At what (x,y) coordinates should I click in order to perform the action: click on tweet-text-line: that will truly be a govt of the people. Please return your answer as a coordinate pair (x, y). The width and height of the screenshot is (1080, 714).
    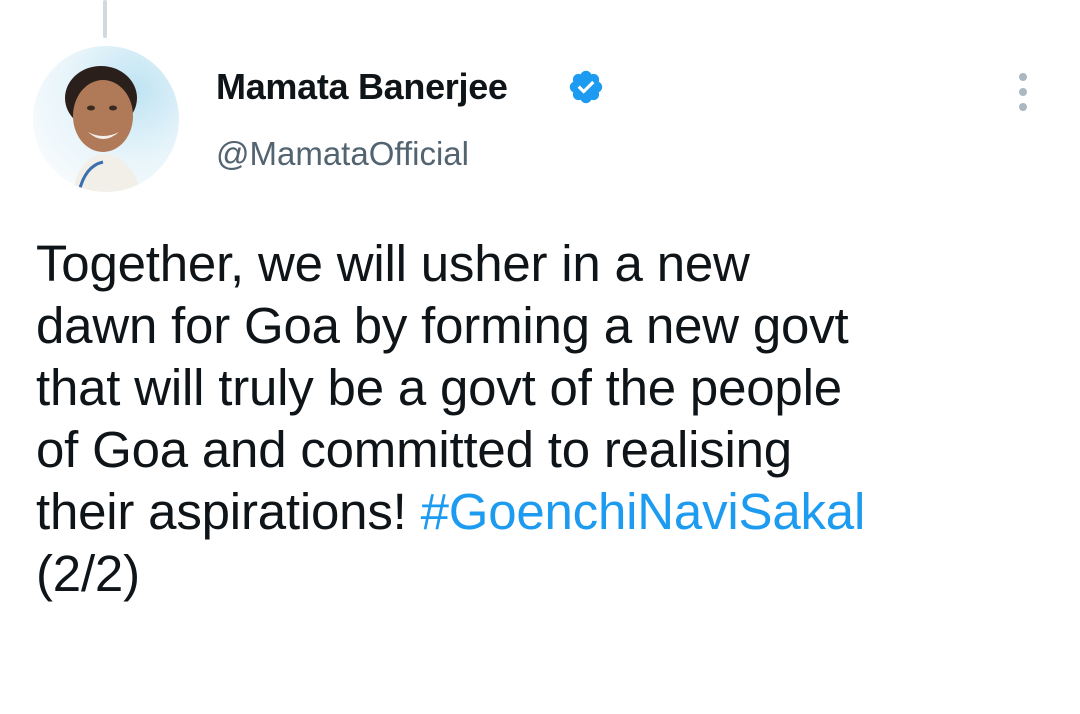
    Looking at the image, I should click on (439, 387).